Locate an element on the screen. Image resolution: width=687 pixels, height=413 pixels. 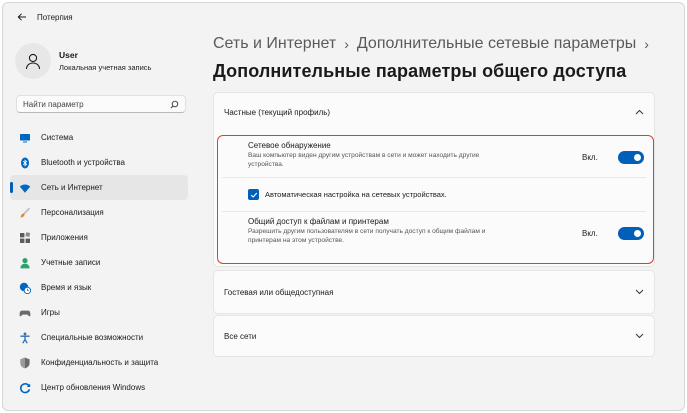
all-networks-card: Все сети is located at coordinates (434, 336).